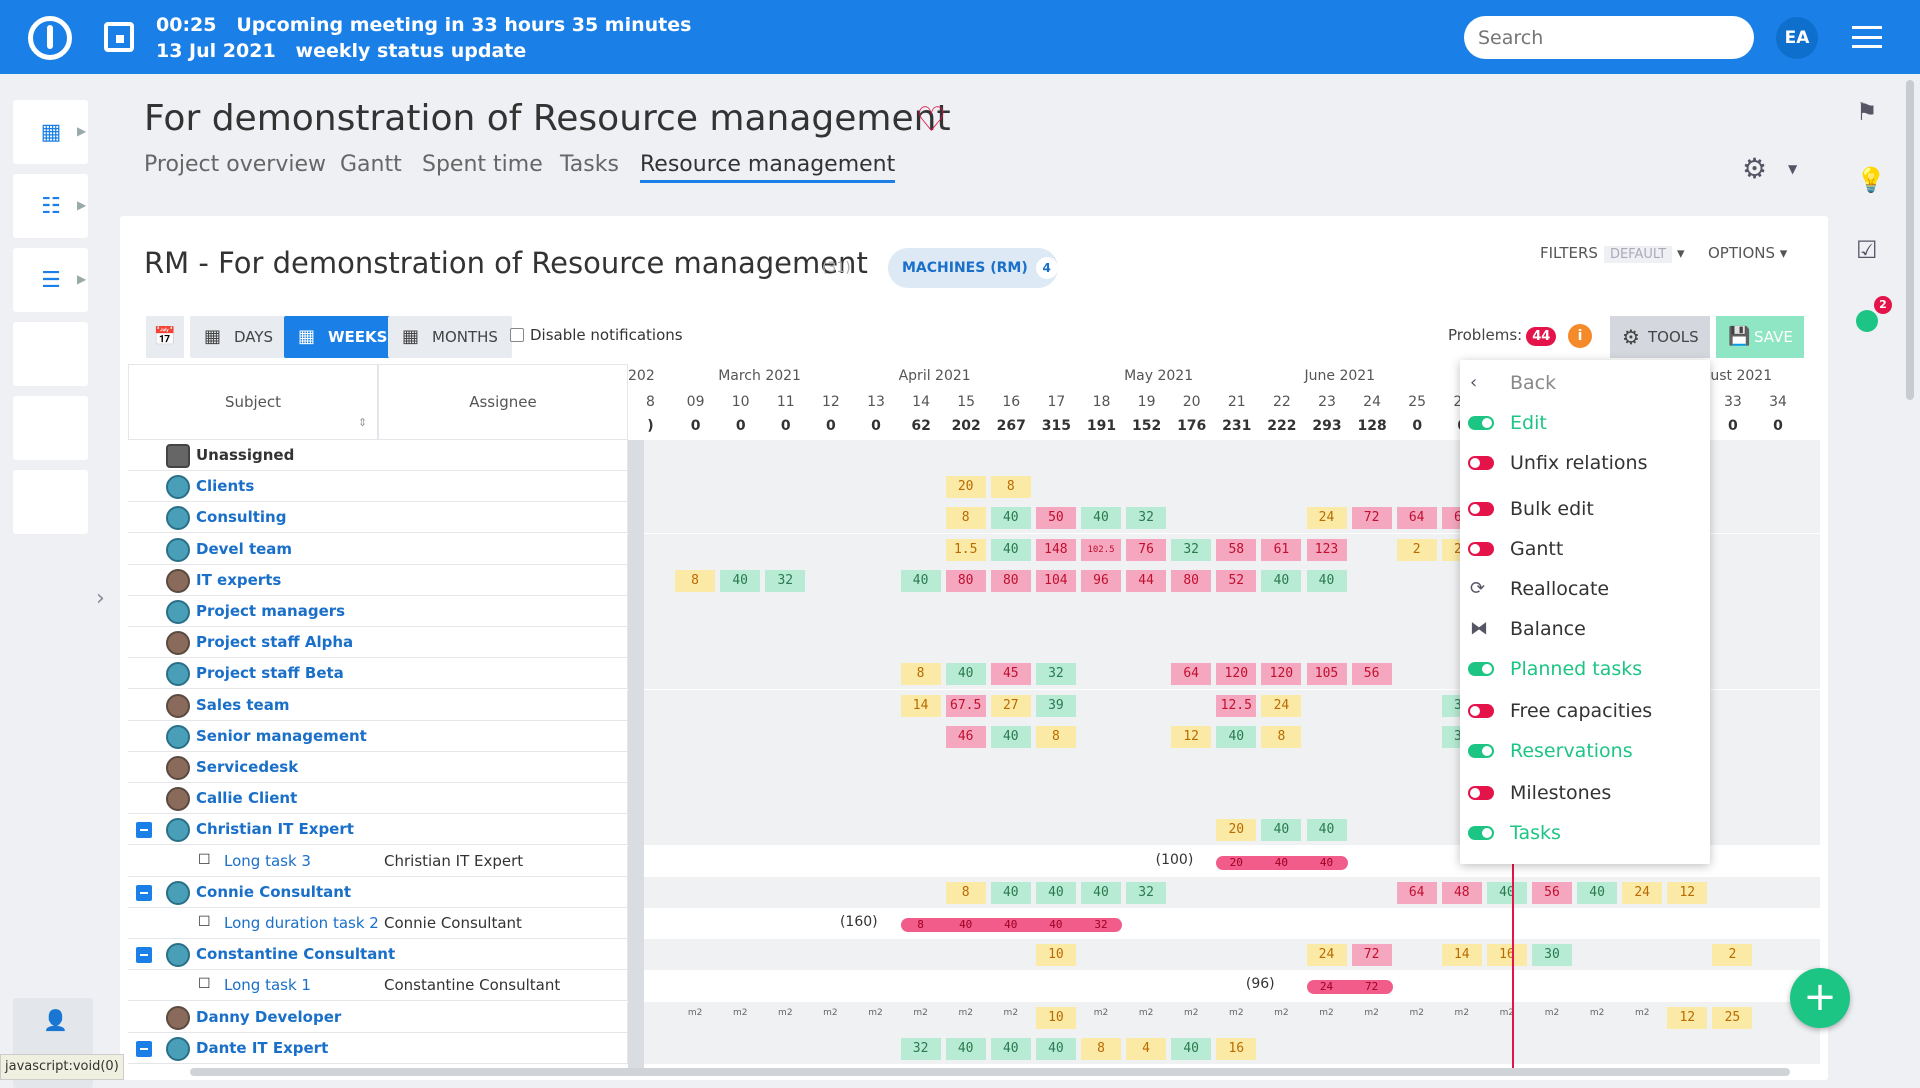  What do you see at coordinates (1236, 705) in the screenshot?
I see `allocation-cell: 12.5` at bounding box center [1236, 705].